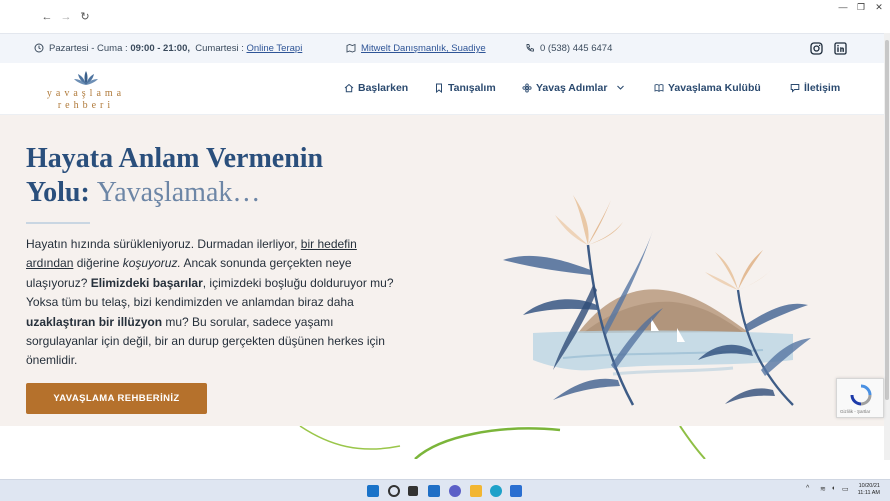 The width and height of the screenshot is (890, 501). Describe the element at coordinates (861, 7) in the screenshot. I see `restore-icon: ❐` at that location.